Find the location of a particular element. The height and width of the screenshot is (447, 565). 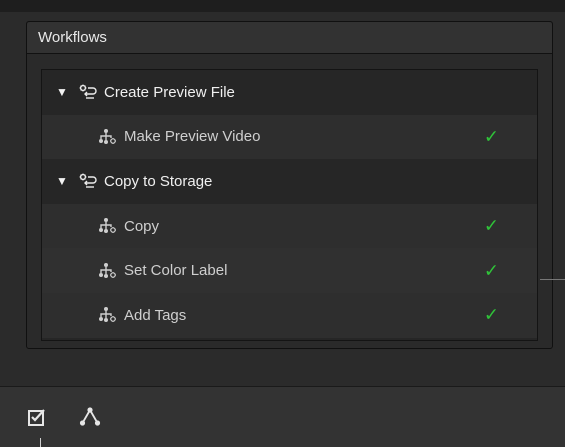

connector-line is located at coordinates (552, 279).